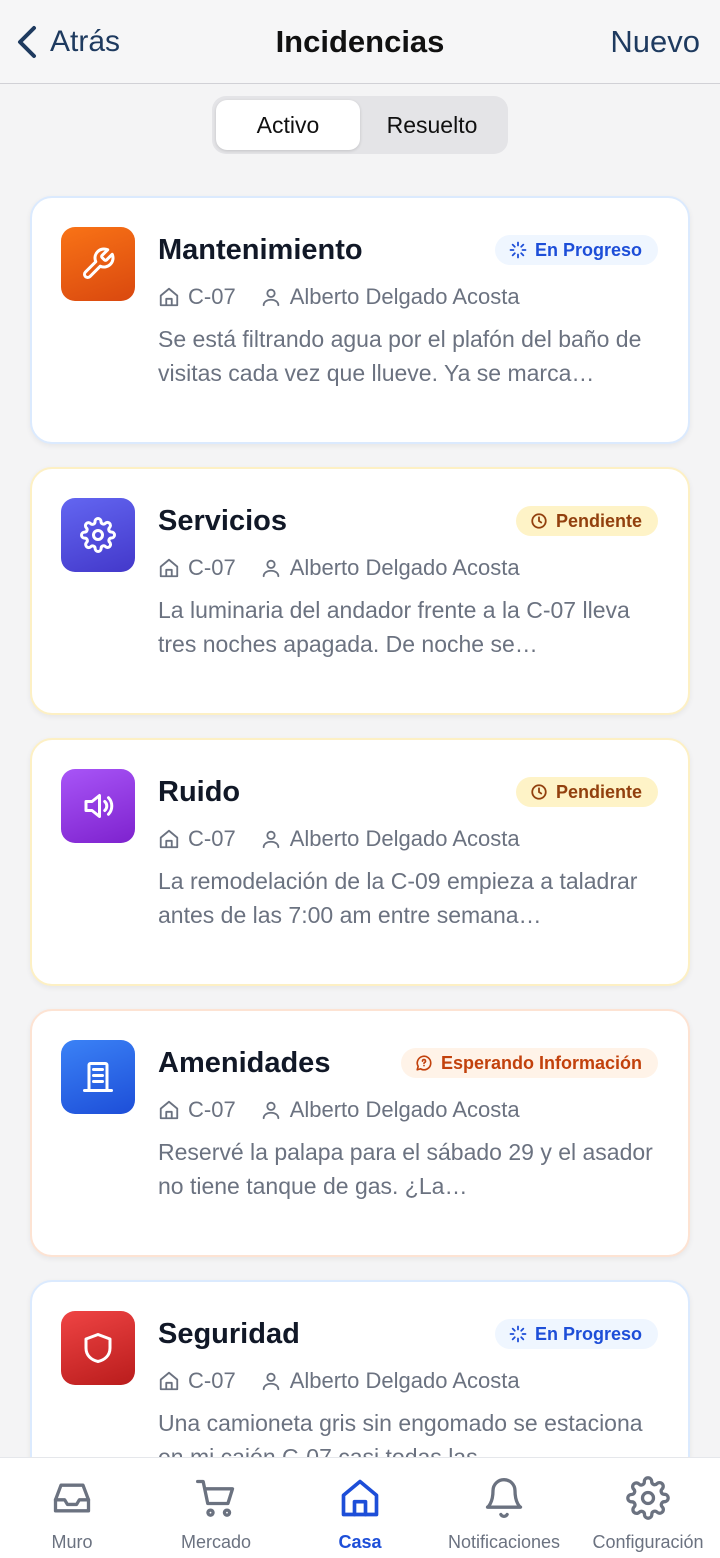  What do you see at coordinates (360, 1542) in the screenshot?
I see `tab-label: Casa` at bounding box center [360, 1542].